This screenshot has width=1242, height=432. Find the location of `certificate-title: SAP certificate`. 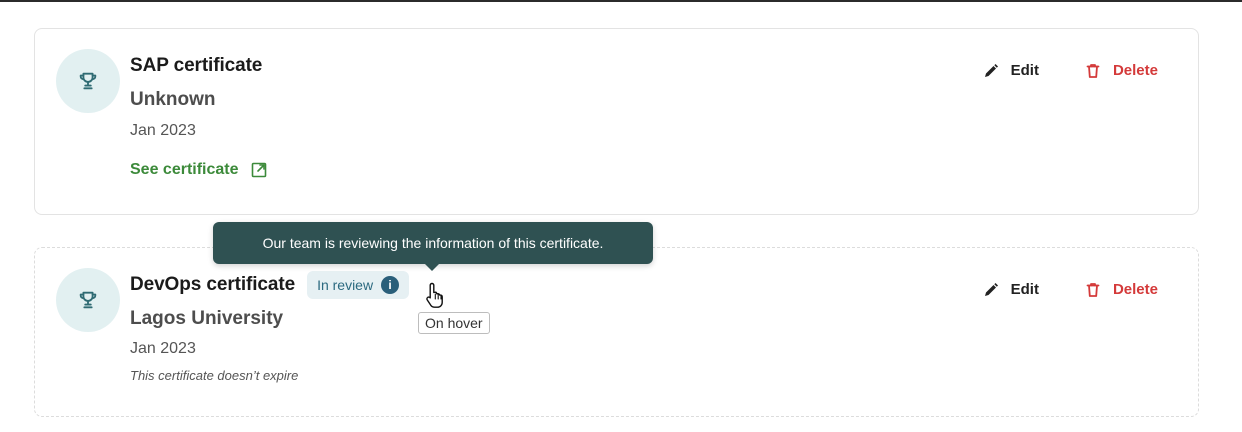

certificate-title: SAP certificate is located at coordinates (196, 65).